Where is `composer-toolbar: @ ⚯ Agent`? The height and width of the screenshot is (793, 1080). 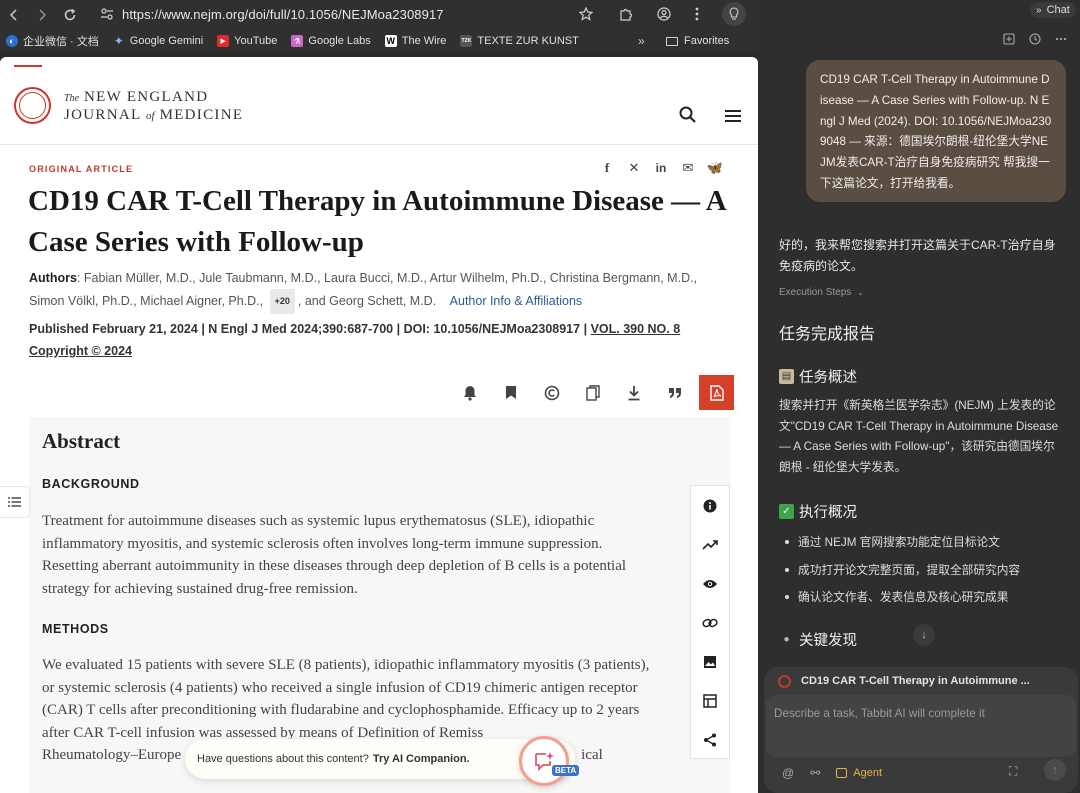
composer-toolbar: @ ⚯ Agent is located at coordinates (927, 773).